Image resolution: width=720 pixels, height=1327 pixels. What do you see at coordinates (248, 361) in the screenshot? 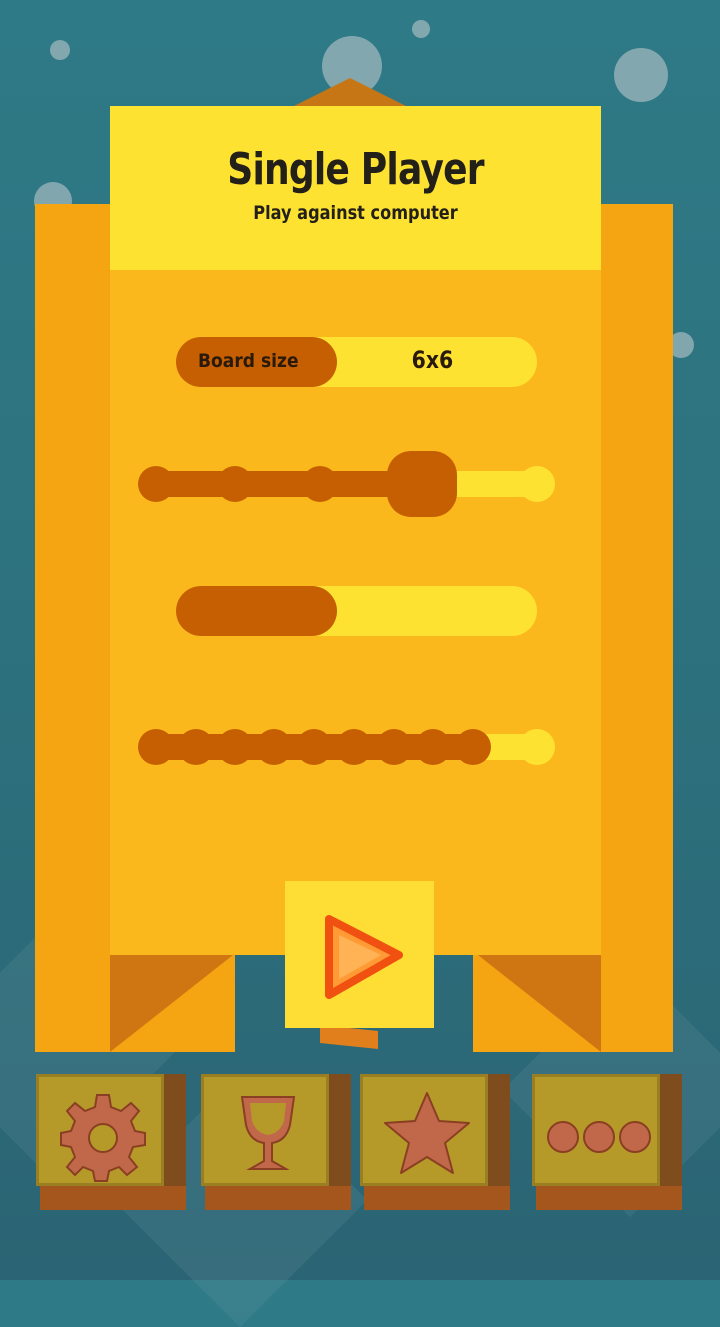
I see `board-size-label: Board size` at bounding box center [248, 361].